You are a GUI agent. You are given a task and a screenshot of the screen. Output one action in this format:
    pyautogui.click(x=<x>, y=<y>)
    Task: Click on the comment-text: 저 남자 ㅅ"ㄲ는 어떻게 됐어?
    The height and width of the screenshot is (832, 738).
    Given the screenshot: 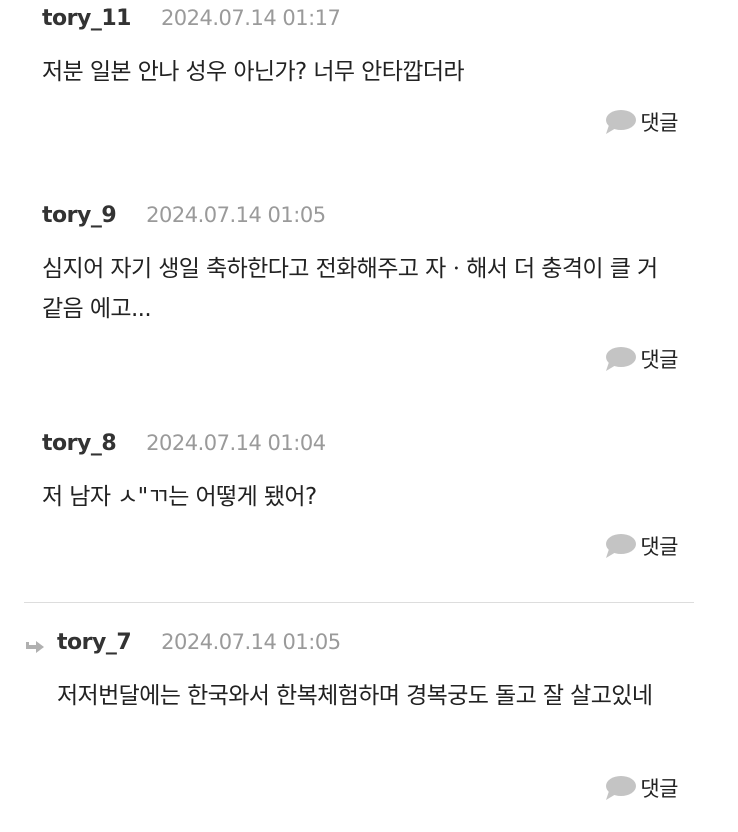 What is the action you would take?
    pyautogui.click(x=179, y=497)
    